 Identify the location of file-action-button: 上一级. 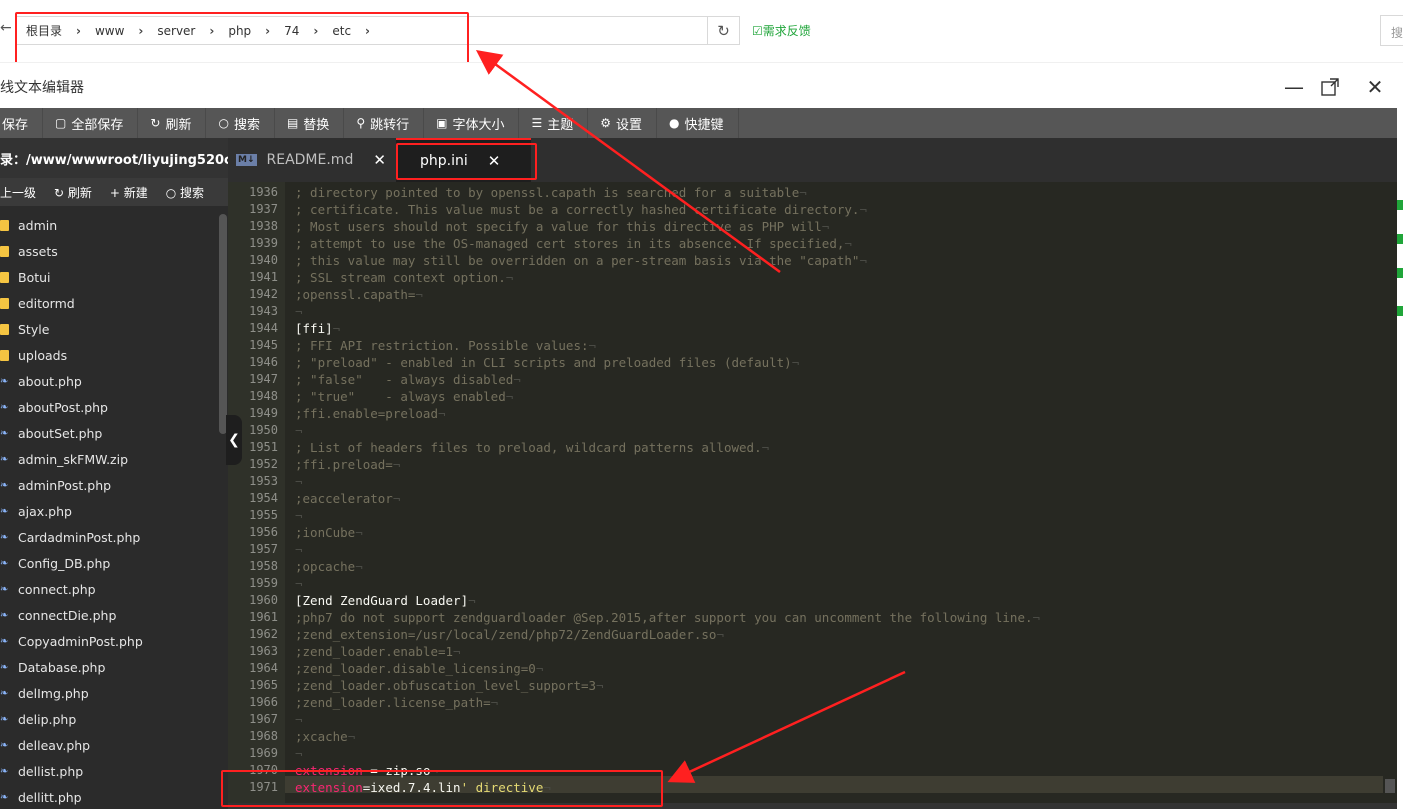
(18, 192).